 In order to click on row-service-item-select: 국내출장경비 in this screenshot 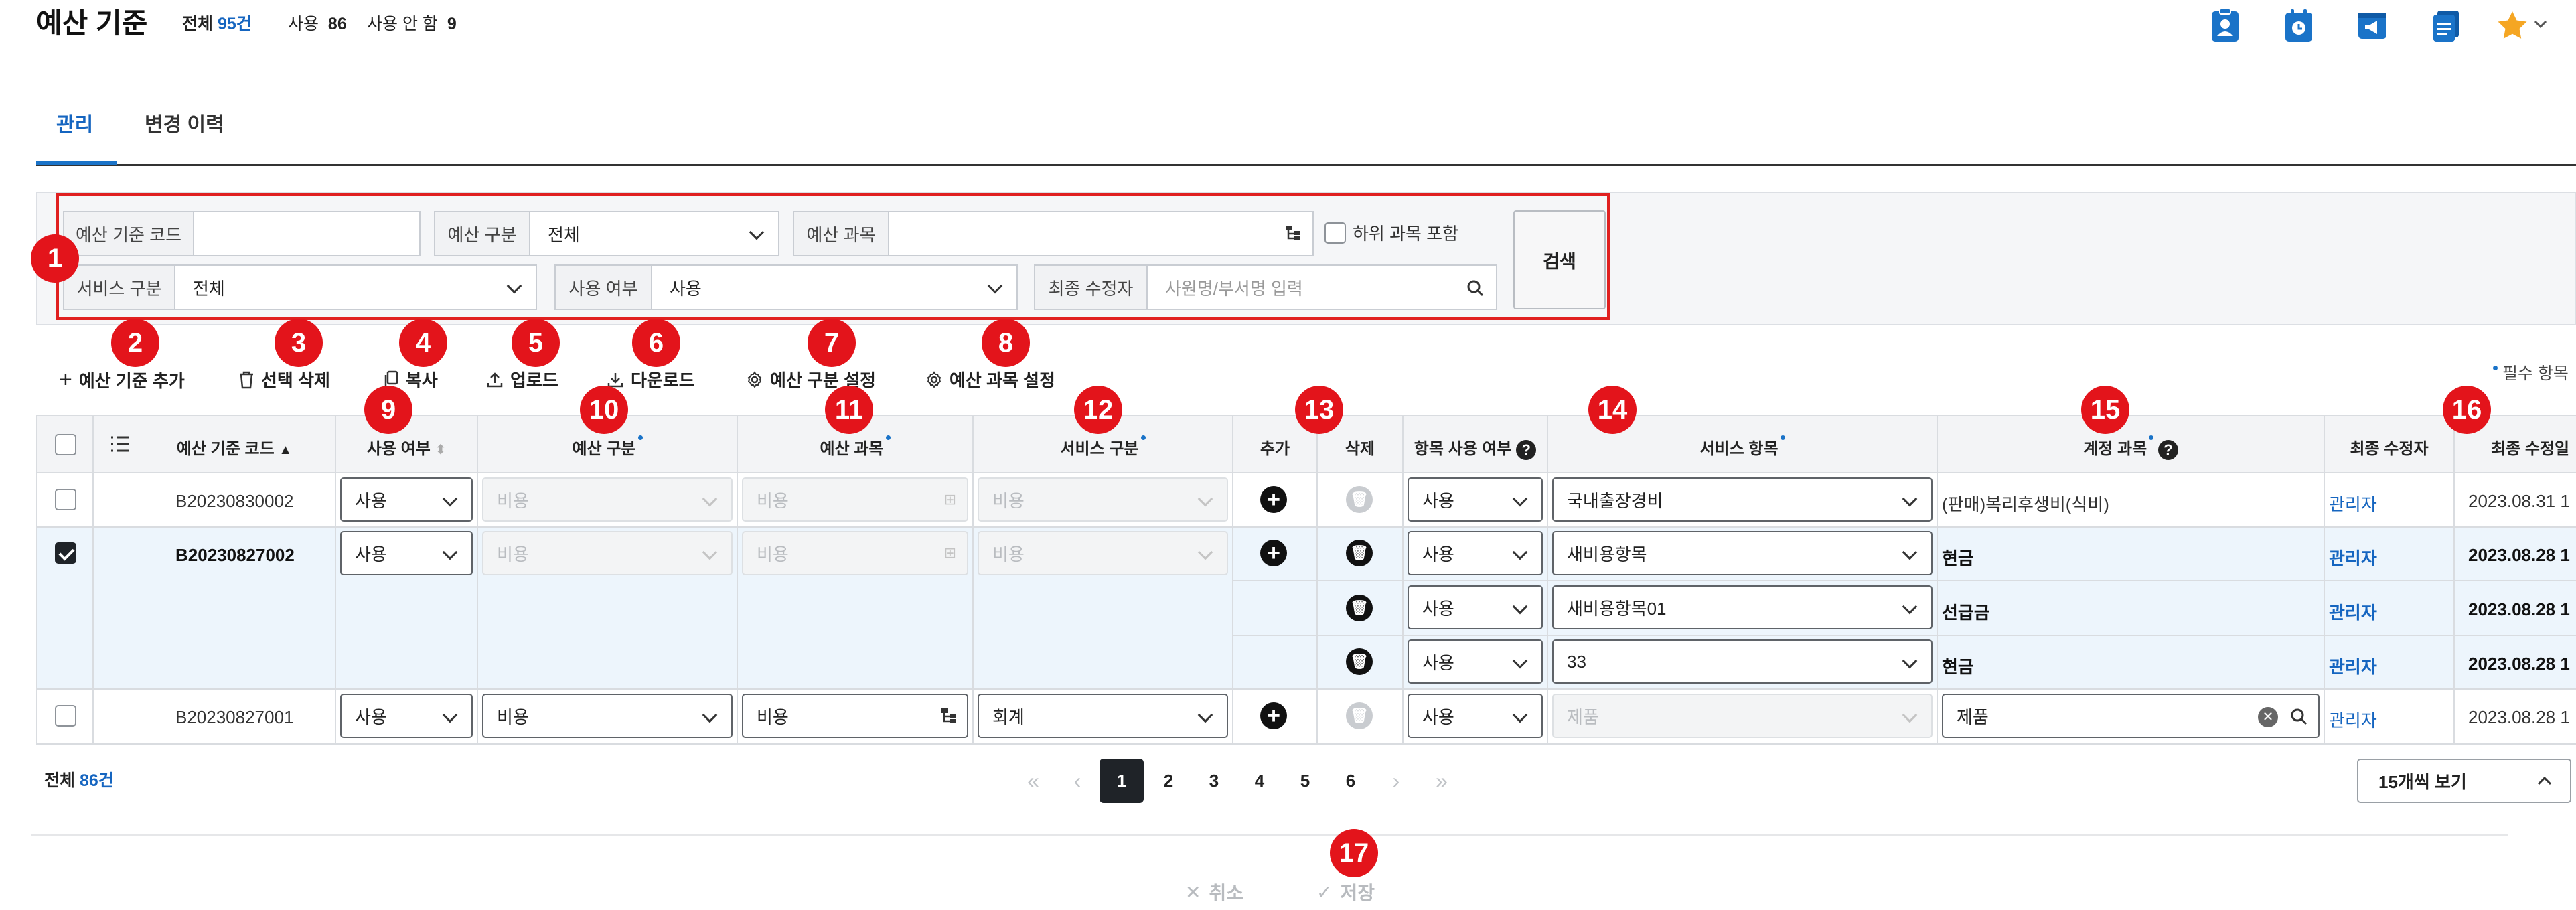, I will do `click(1742, 500)`.